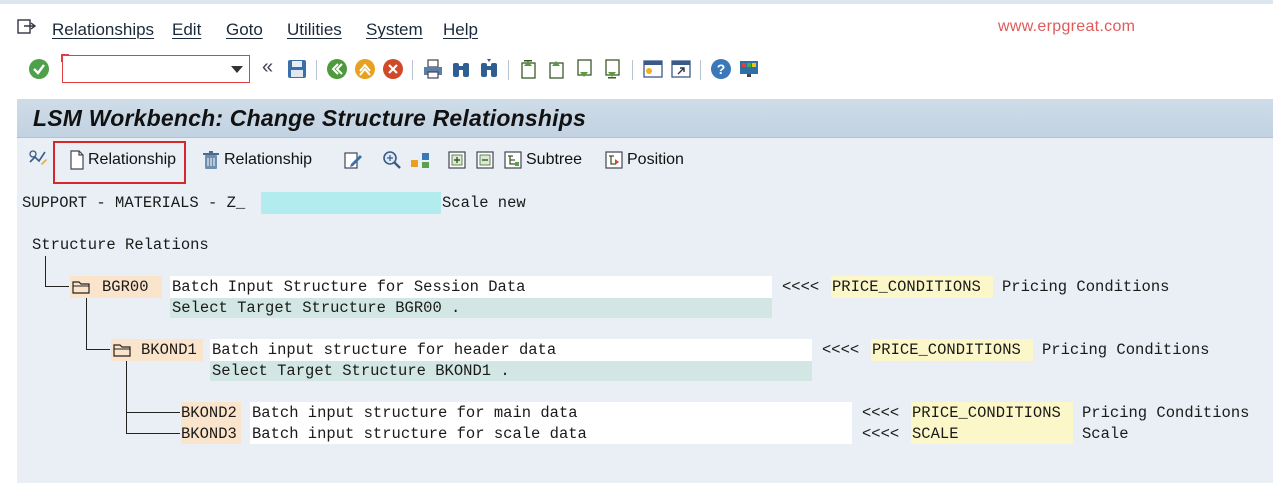 The image size is (1273, 483). Describe the element at coordinates (125, 287) in the screenshot. I see `node-code: BGR00` at that location.